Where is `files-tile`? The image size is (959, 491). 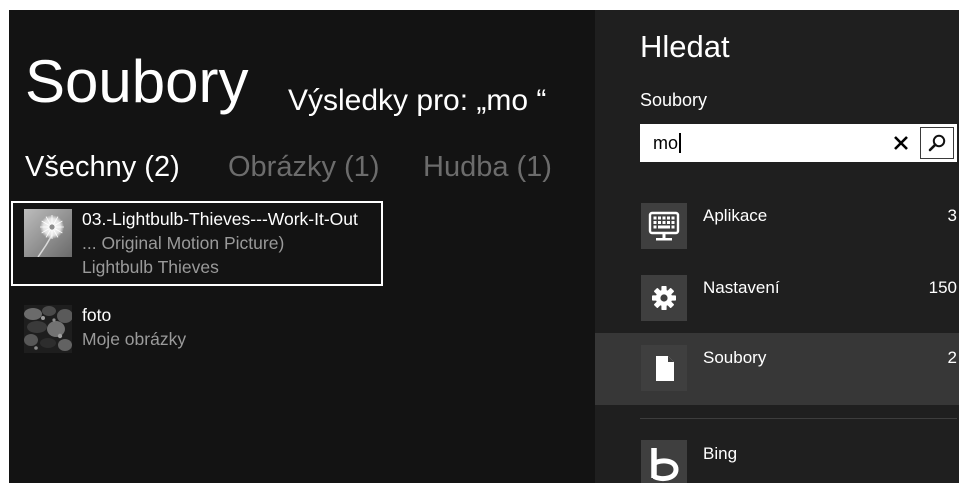
files-tile is located at coordinates (664, 368).